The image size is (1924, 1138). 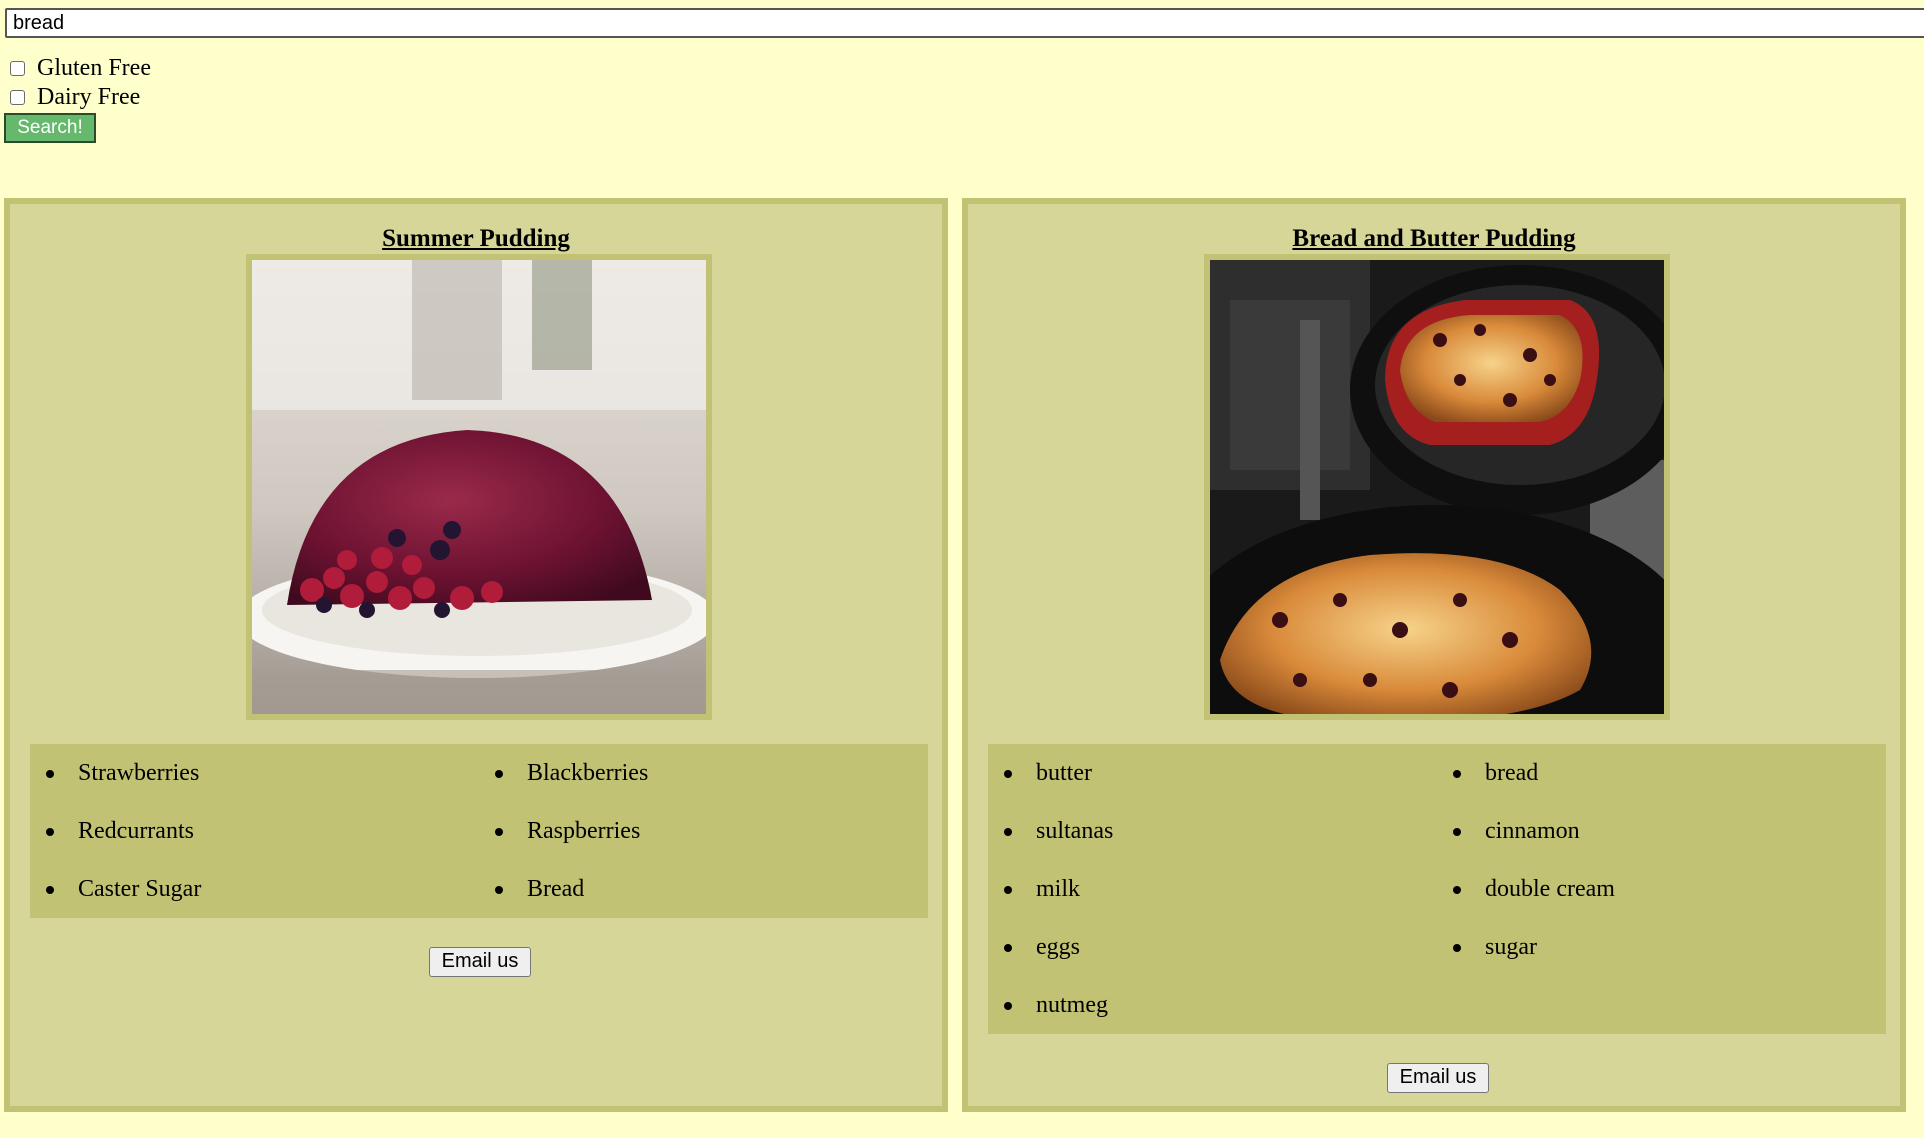 What do you see at coordinates (1661, 831) in the screenshot?
I see `ingredient-item: cinnamon` at bounding box center [1661, 831].